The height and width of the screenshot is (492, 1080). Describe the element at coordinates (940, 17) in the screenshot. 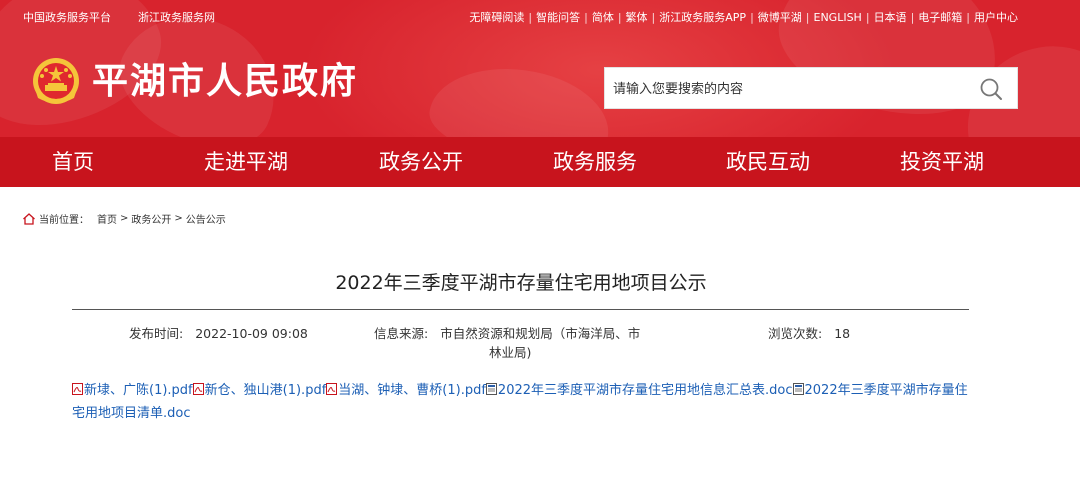

I see `email-link: 电子邮箱` at that location.